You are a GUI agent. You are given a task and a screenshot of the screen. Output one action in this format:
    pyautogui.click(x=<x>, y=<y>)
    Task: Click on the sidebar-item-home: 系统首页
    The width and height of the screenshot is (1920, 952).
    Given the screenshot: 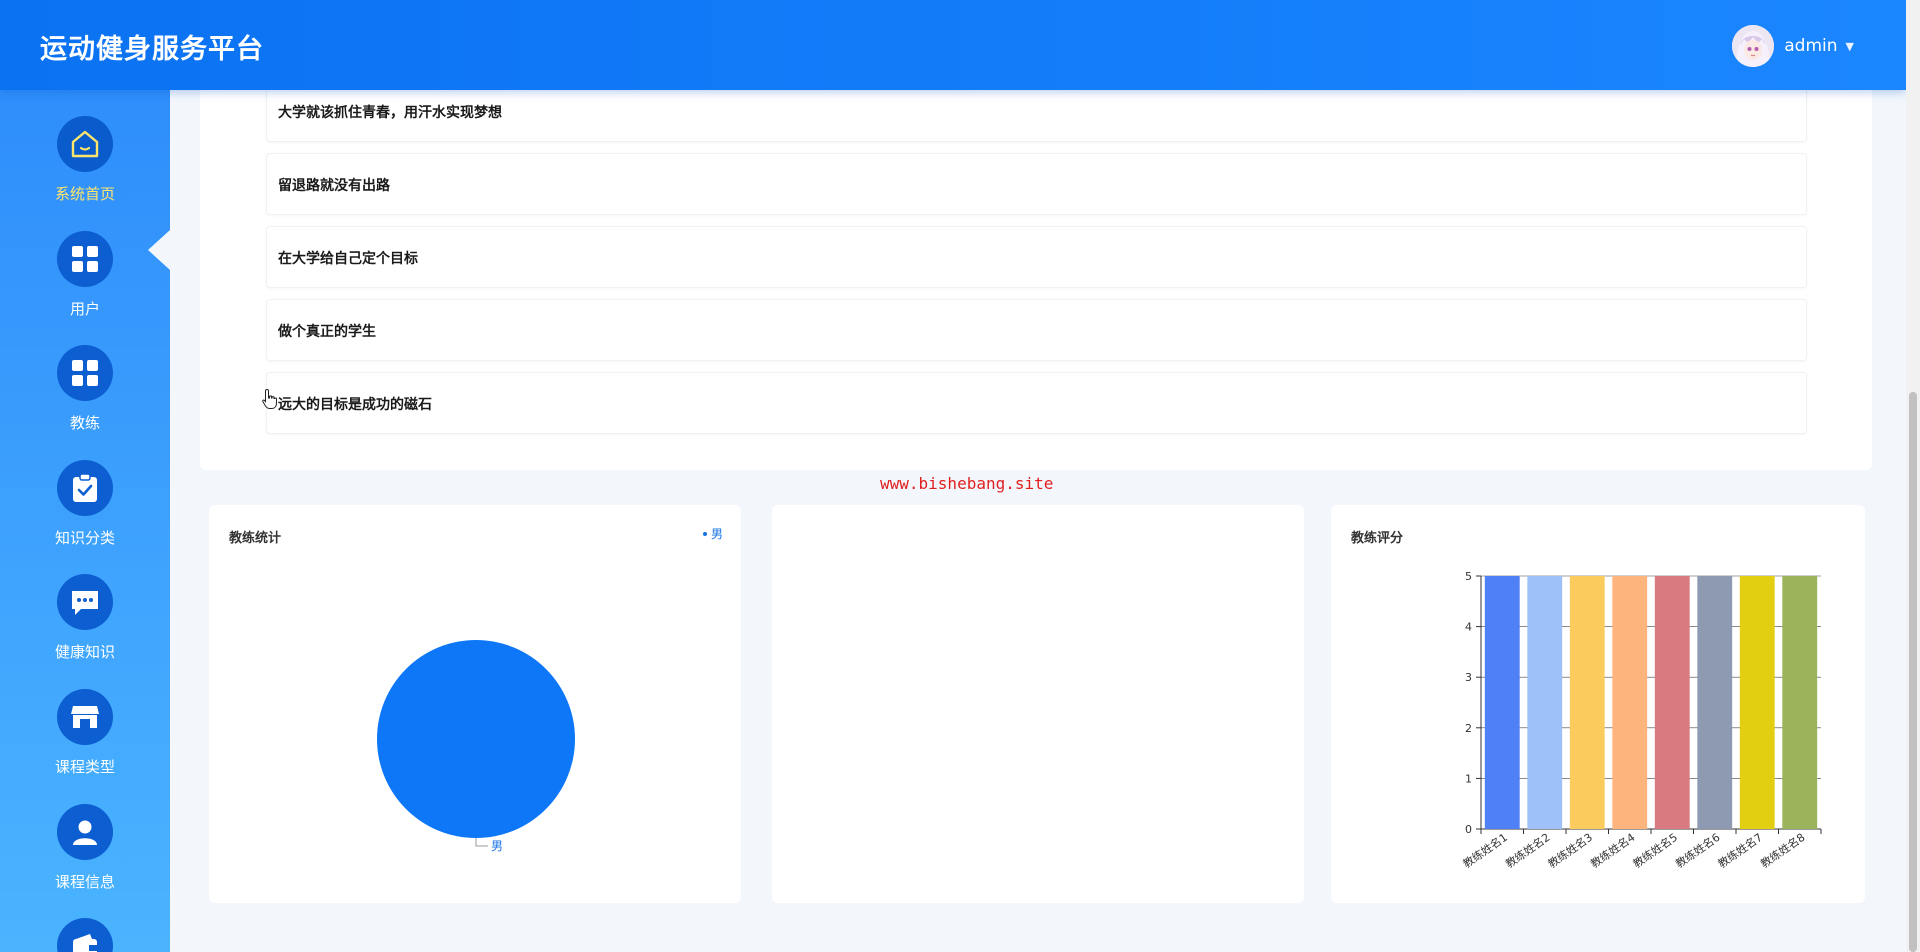 What is the action you would take?
    pyautogui.click(x=85, y=160)
    